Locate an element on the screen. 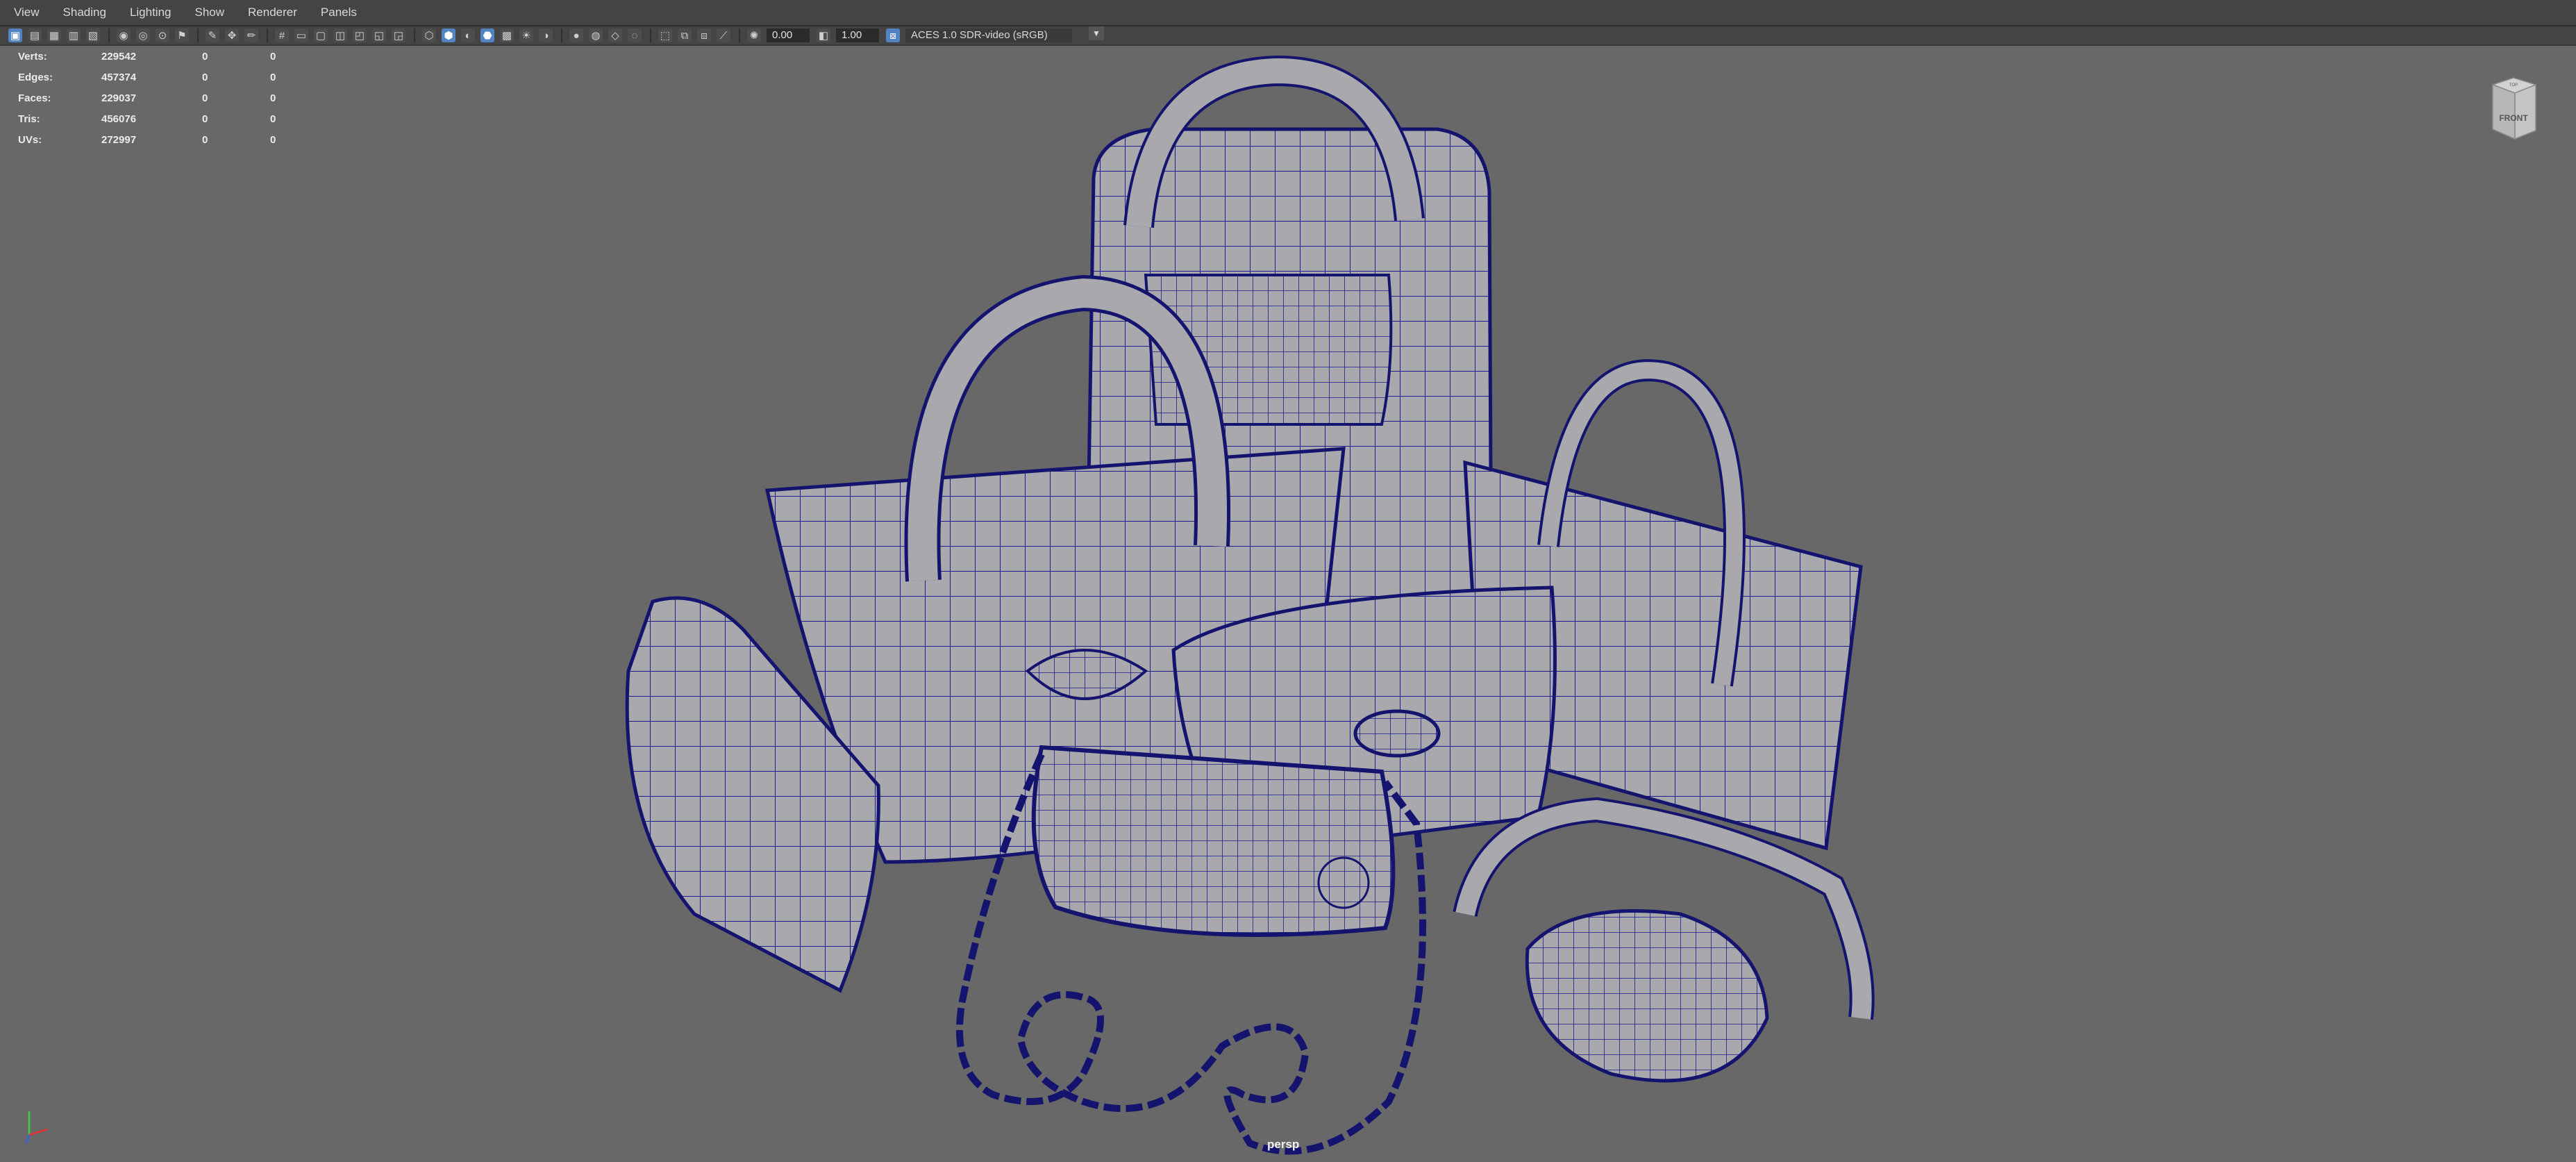 The image size is (2576, 1162). hud-label: Verts: is located at coordinates (32, 57).